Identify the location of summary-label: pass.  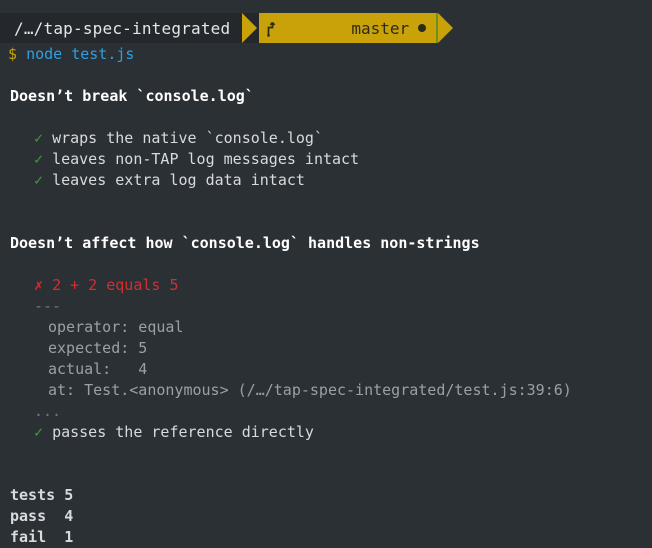
(33, 516).